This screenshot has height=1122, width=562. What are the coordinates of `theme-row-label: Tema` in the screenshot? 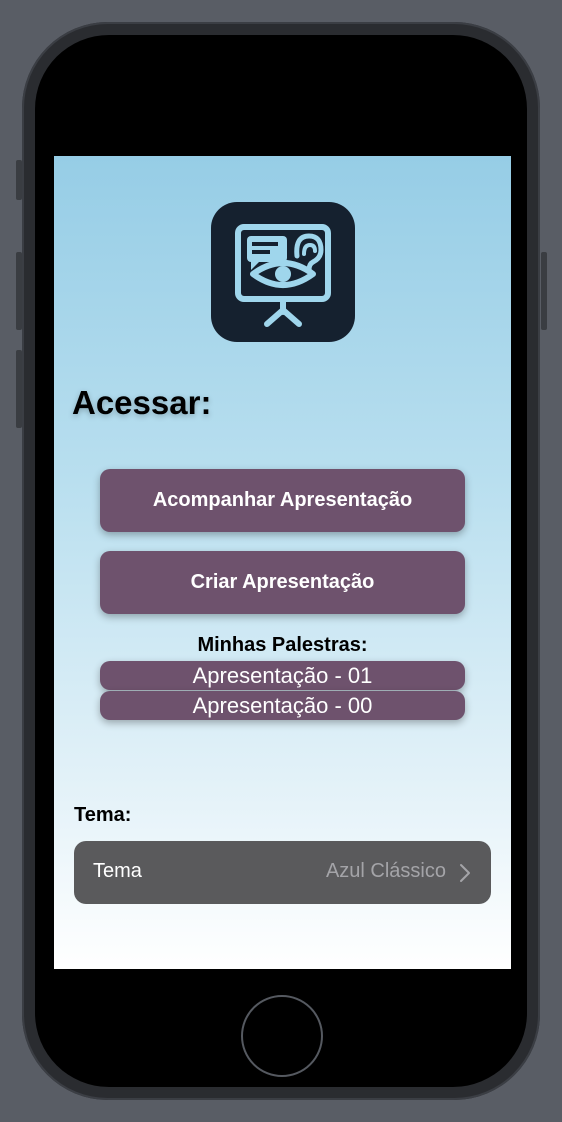 It's located at (117, 871).